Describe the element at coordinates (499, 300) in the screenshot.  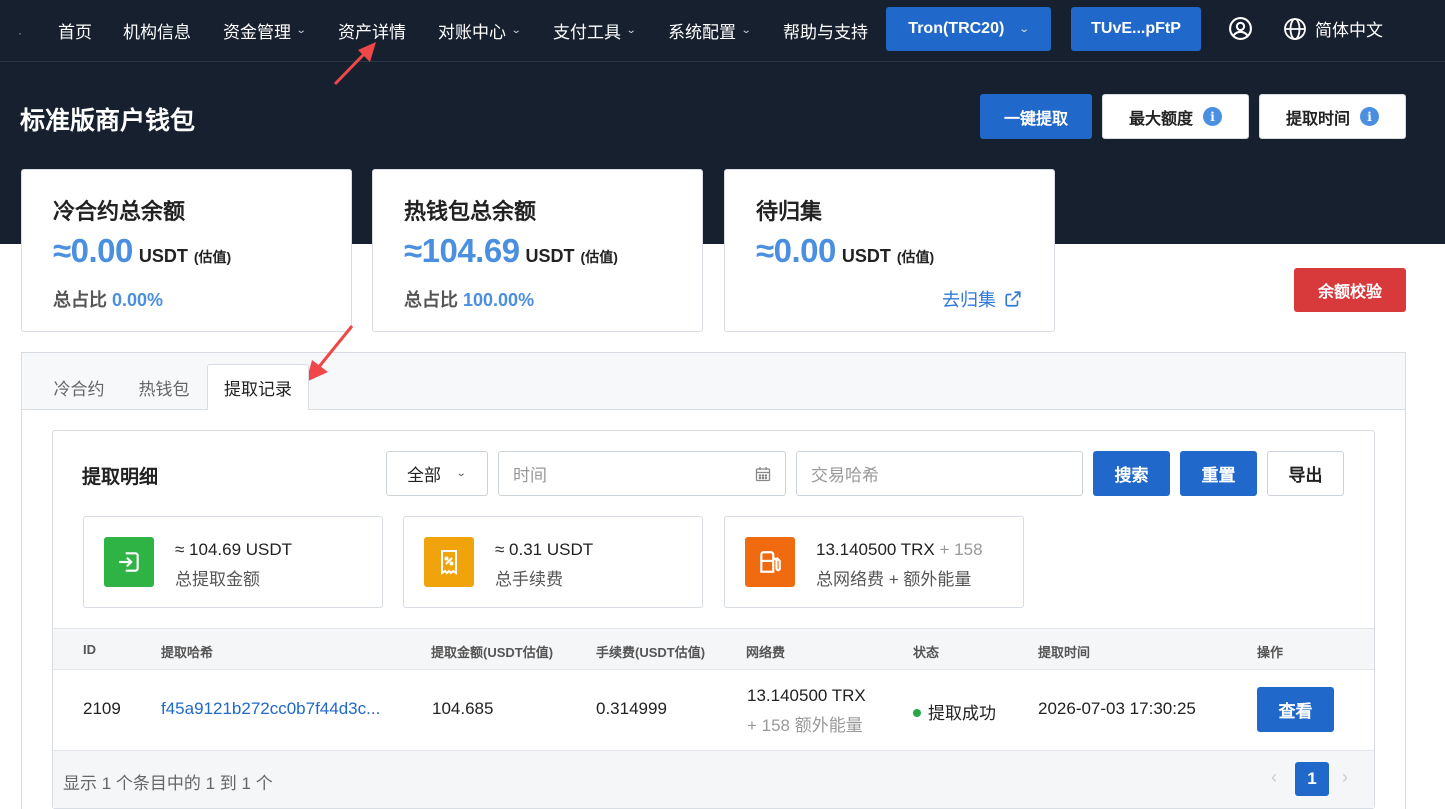
I see `ratio-value: 100.00%` at that location.